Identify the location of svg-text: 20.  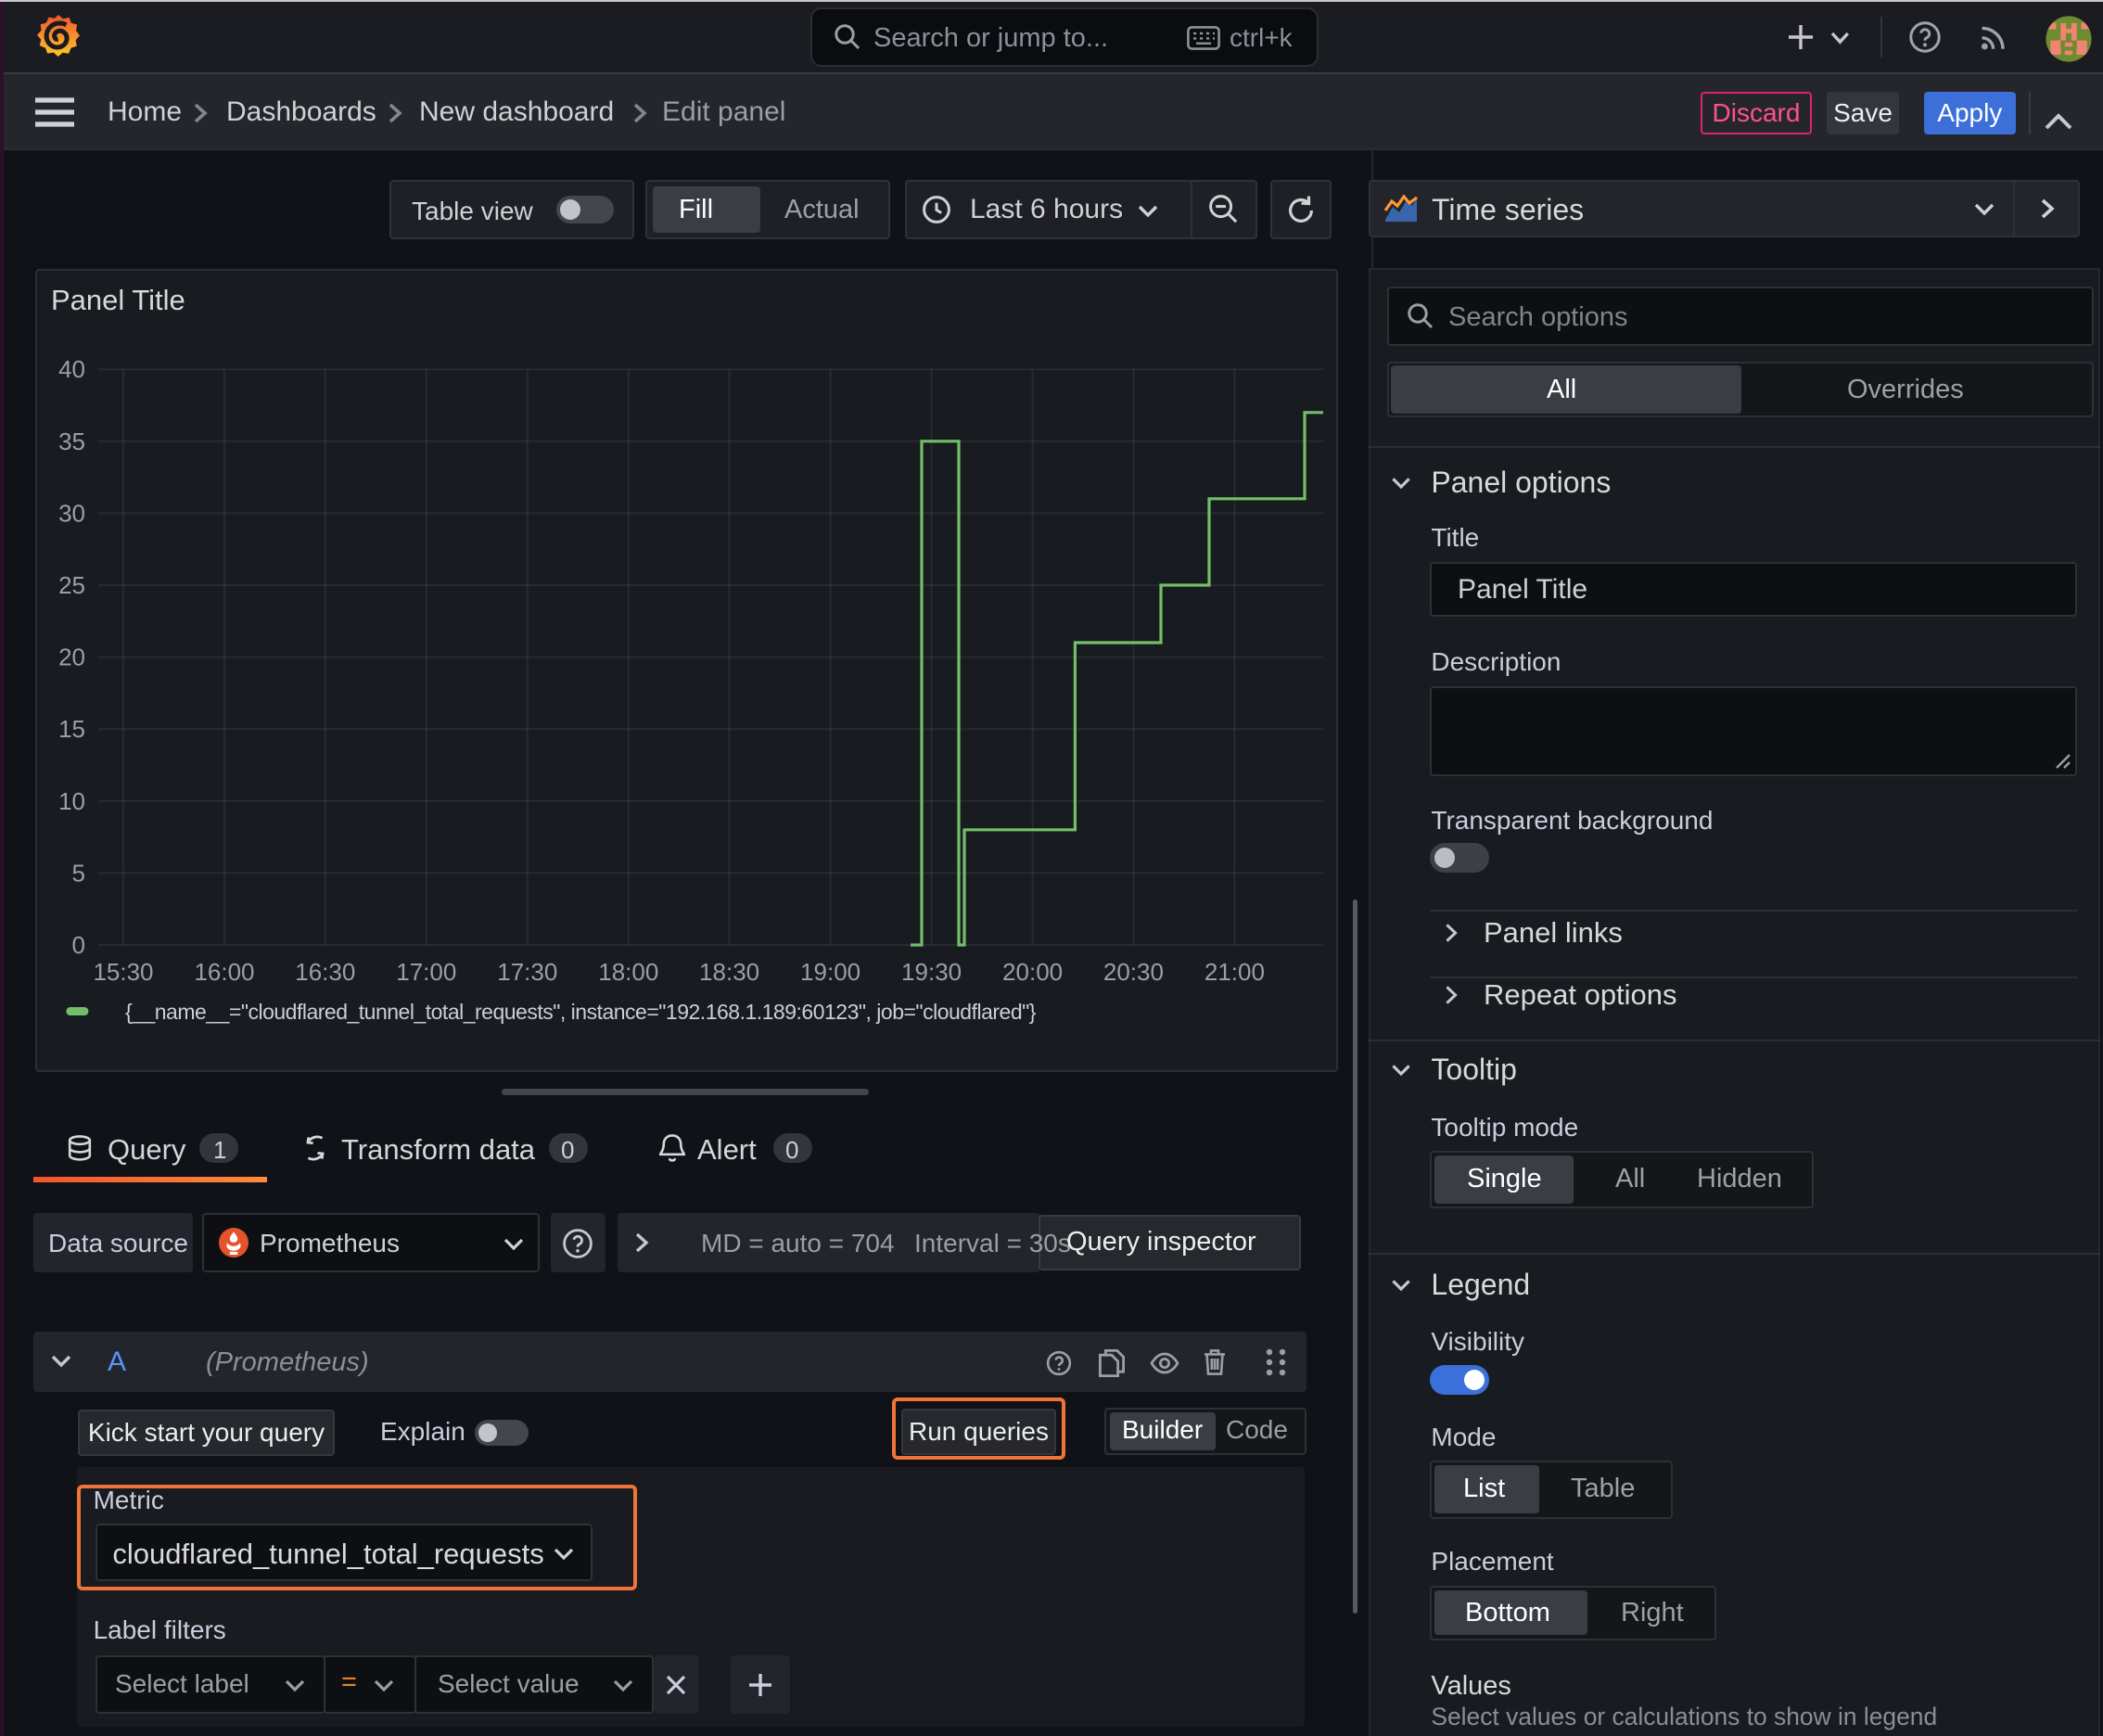
(71, 657).